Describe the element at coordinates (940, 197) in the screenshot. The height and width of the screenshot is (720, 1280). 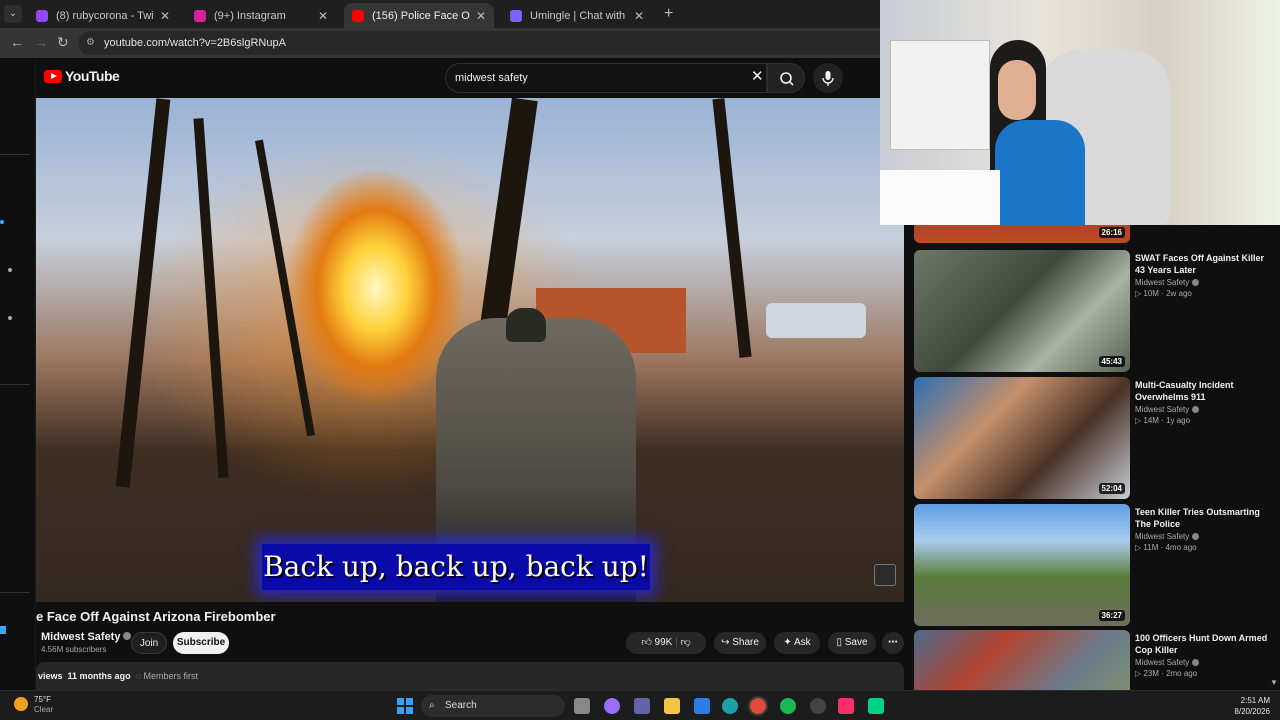
I see `bed` at that location.